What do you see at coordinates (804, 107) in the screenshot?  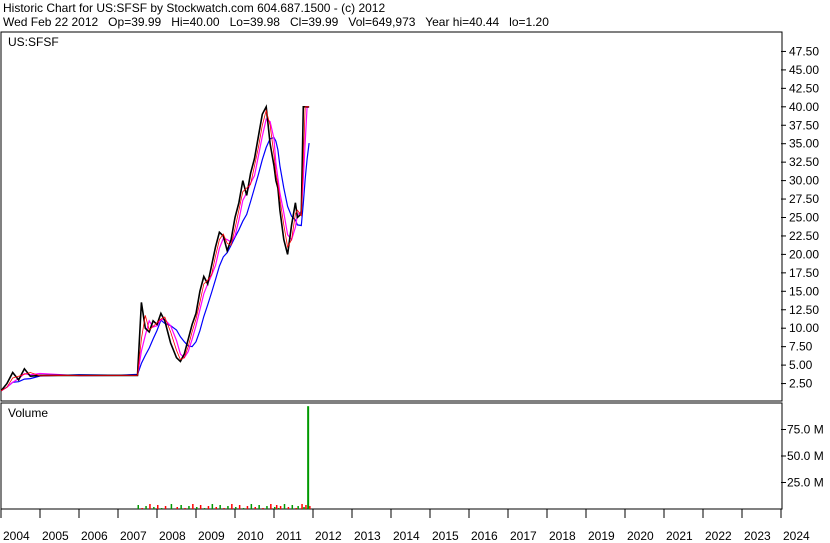 I see `y-tick-label: 40.00` at bounding box center [804, 107].